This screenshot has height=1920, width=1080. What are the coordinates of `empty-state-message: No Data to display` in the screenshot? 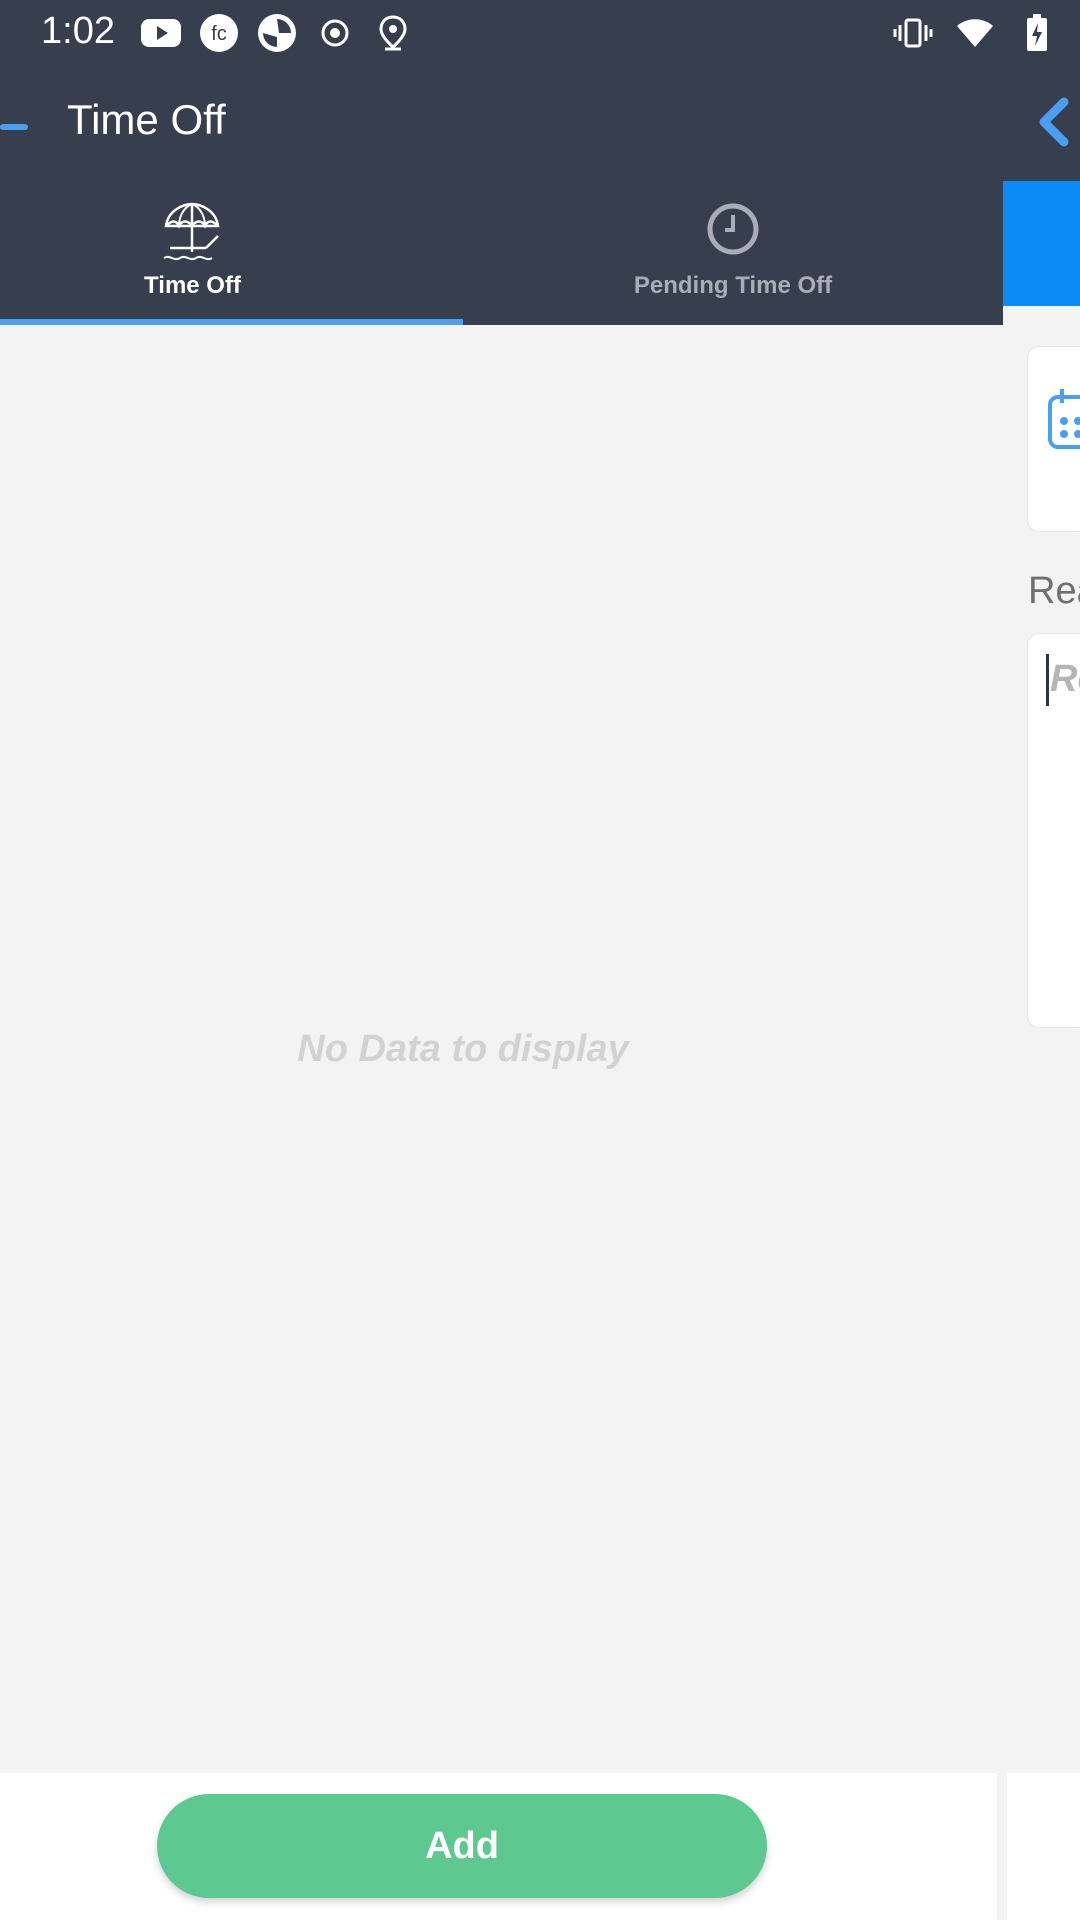 It's located at (463, 1049).